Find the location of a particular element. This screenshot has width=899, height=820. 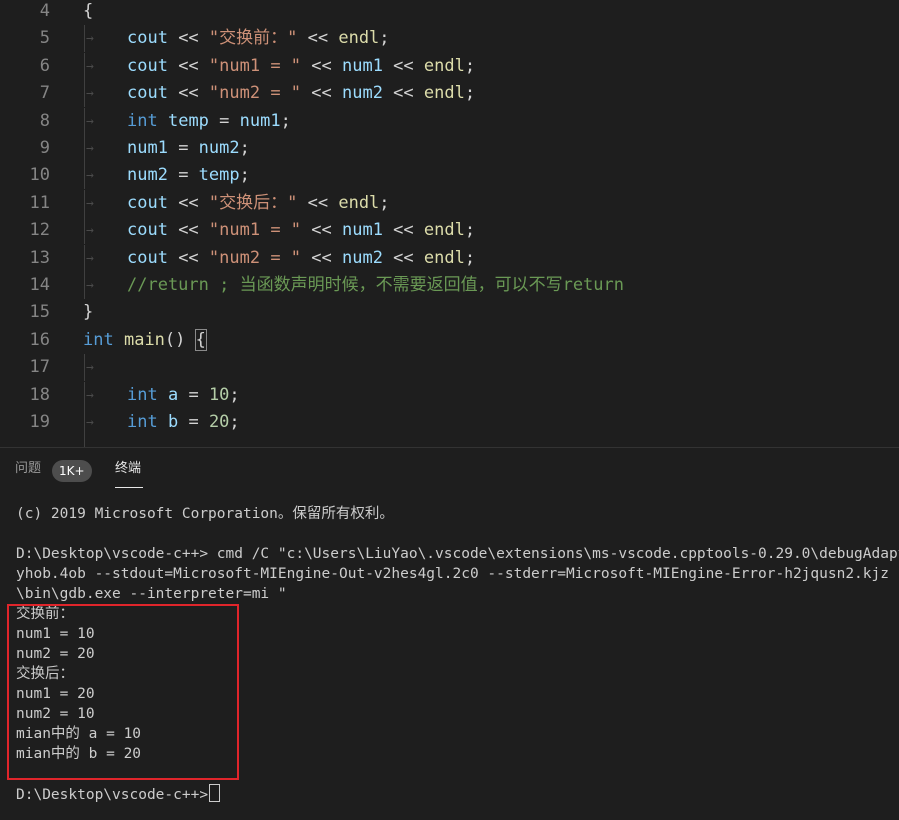

code-text: cout << "num2 = " << num2 << endl; is located at coordinates (301, 93).